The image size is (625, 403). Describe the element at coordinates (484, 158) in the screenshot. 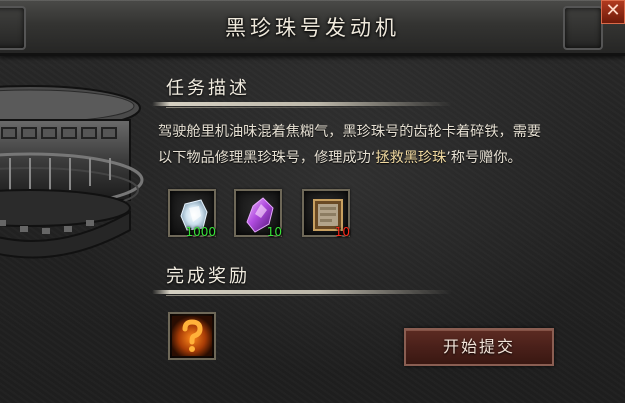

I see `task-description-line-2-end: ’称号赠你。` at that location.